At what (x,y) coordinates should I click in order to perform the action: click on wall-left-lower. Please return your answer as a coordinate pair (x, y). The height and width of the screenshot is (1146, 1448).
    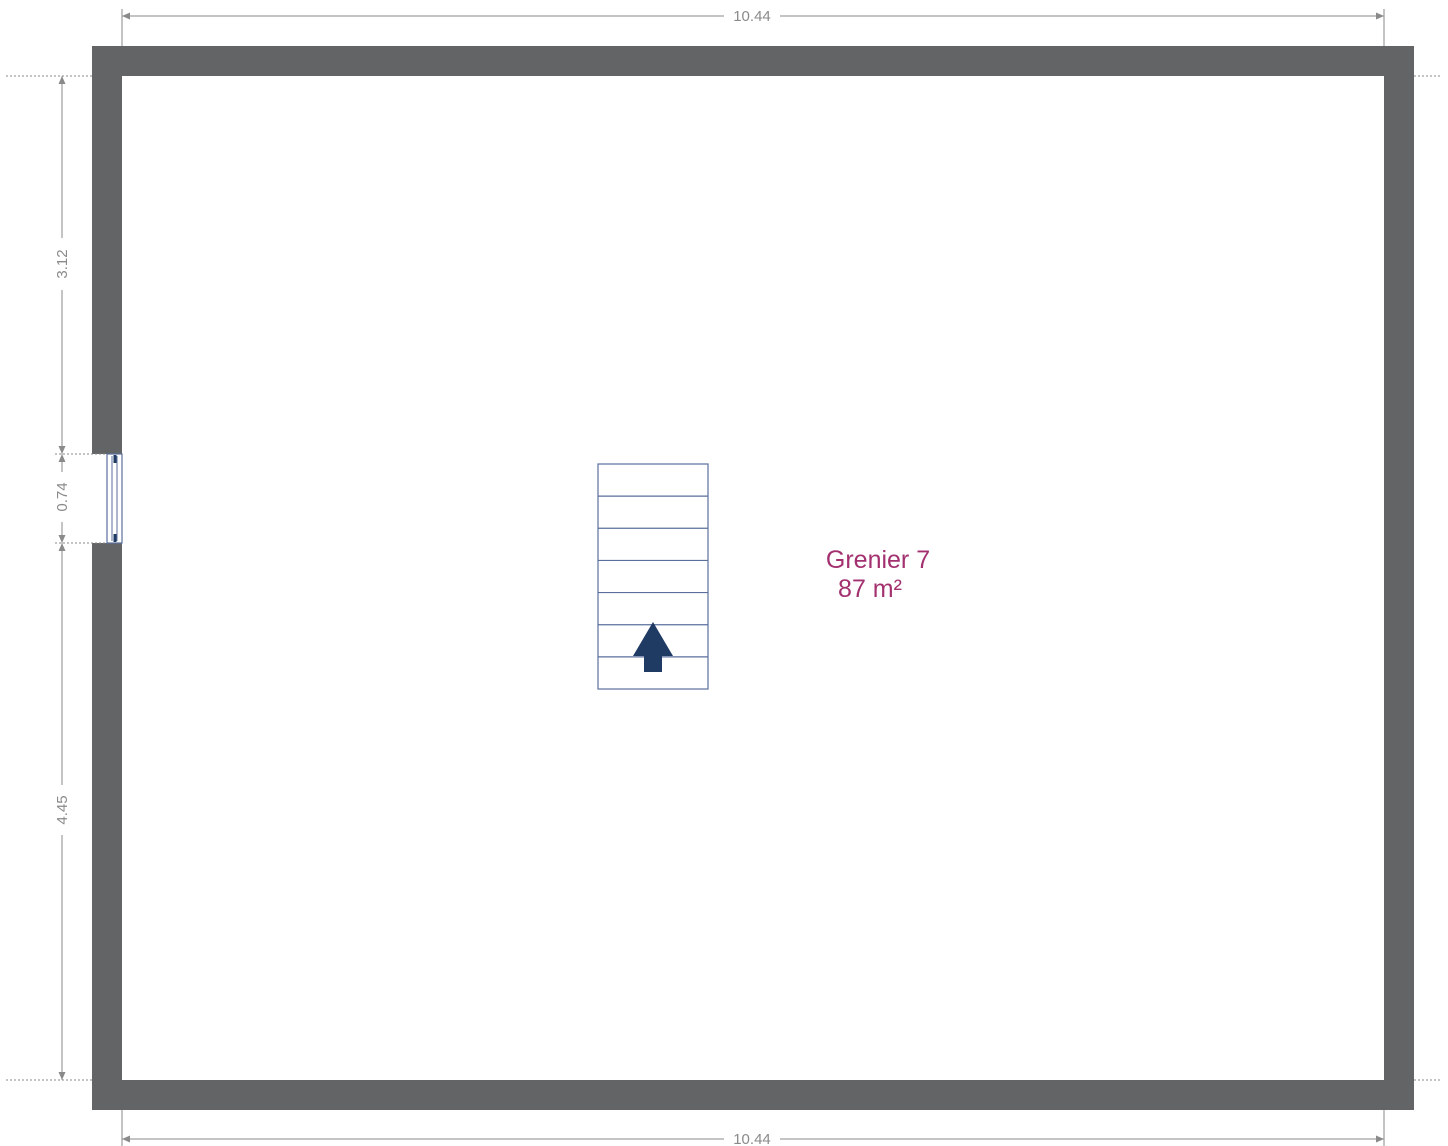
    Looking at the image, I should click on (107, 826).